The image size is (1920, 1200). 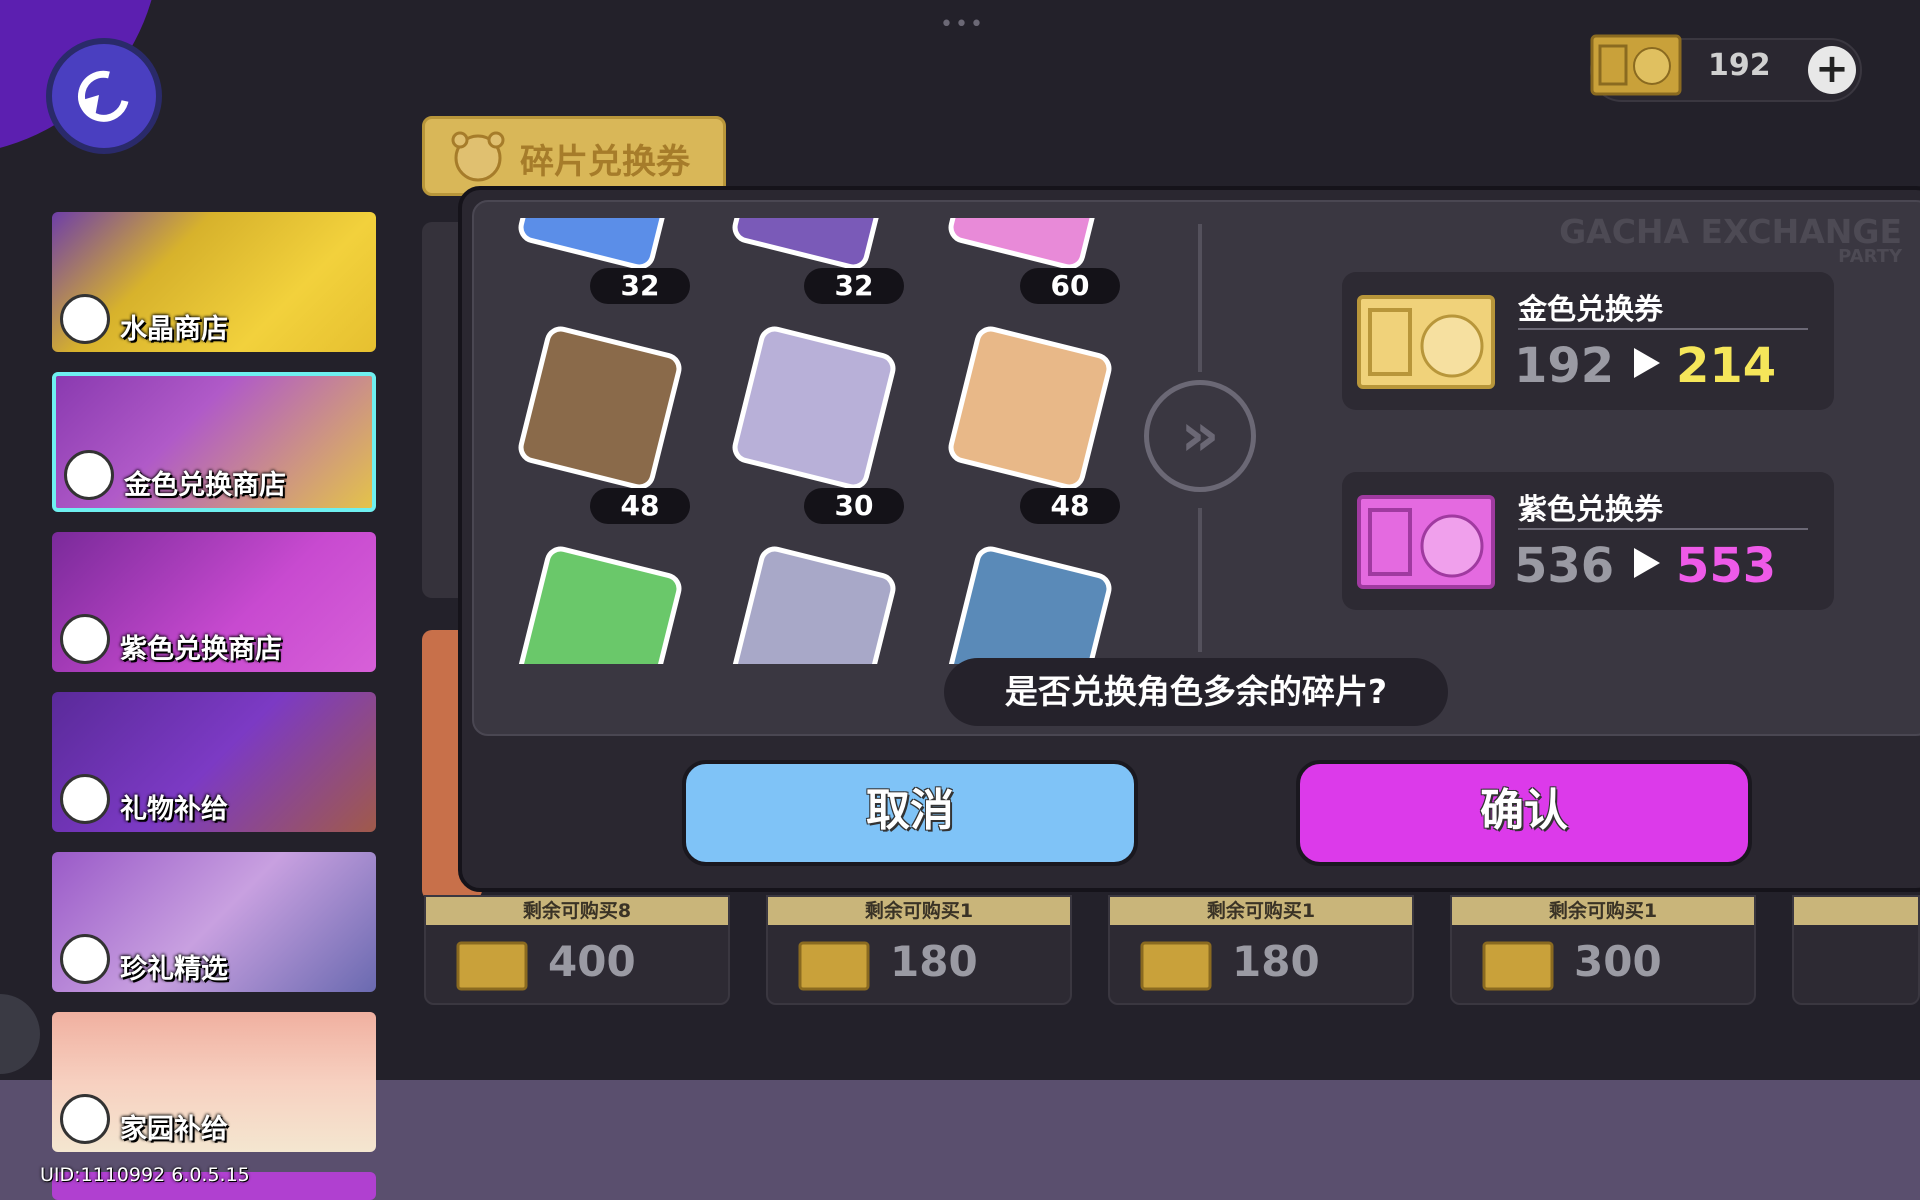 I want to click on sidebar-item-label: 礼物补给, so click(x=174, y=809).